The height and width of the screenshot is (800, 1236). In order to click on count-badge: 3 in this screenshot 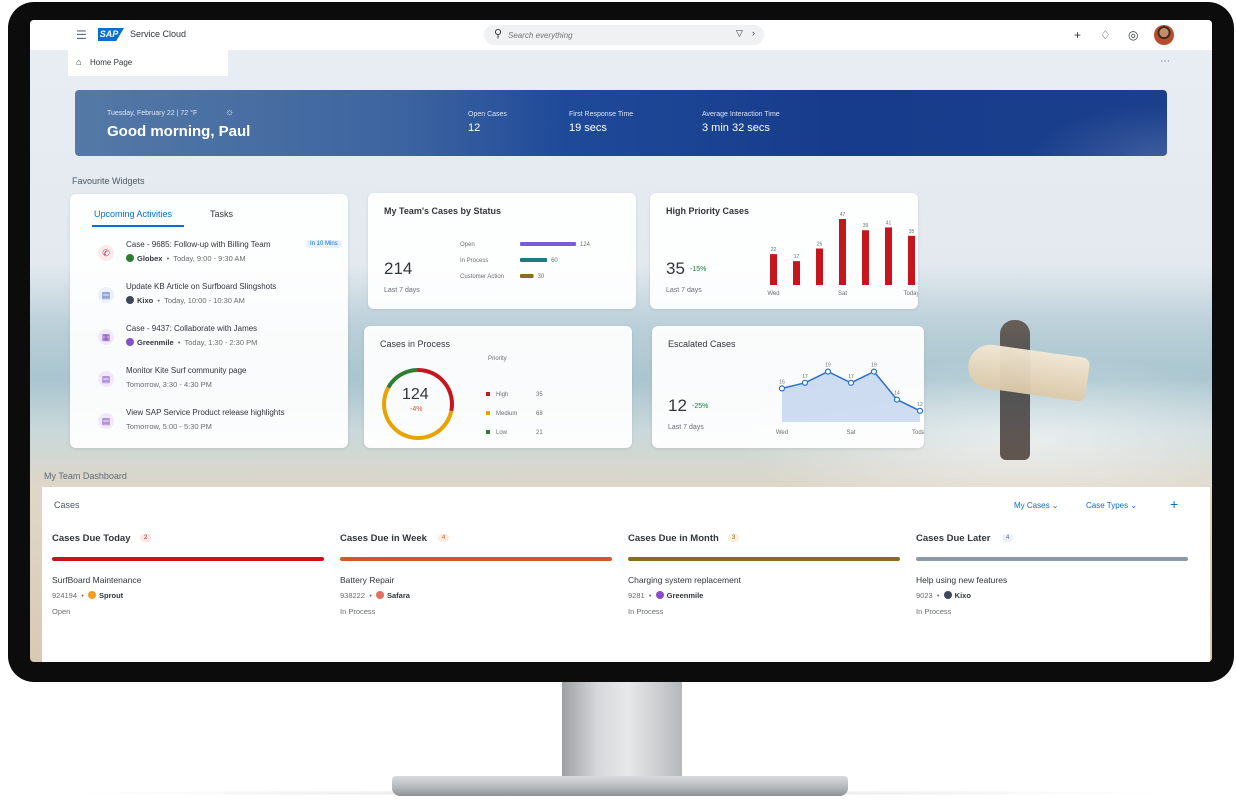, I will do `click(734, 538)`.